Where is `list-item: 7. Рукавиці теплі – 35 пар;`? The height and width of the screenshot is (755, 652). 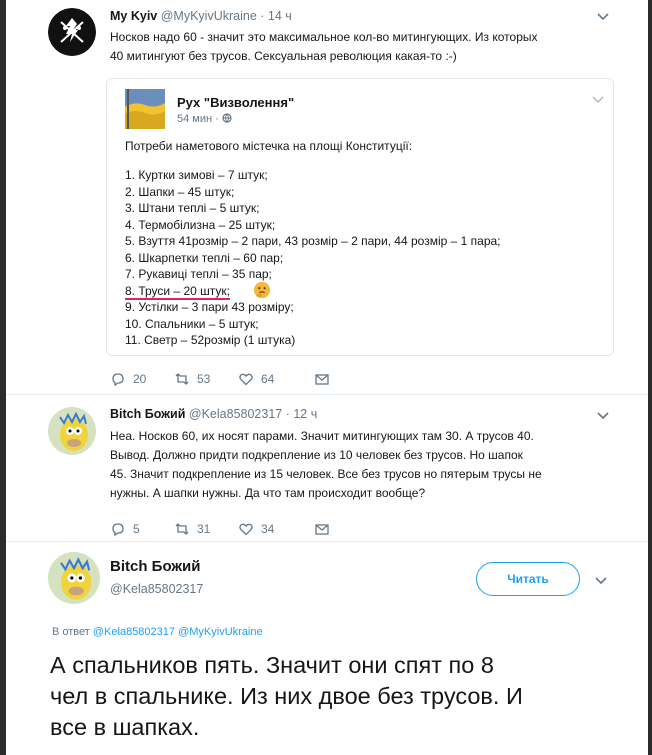 list-item: 7. Рукавиці теплі – 35 пар; is located at coordinates (198, 274).